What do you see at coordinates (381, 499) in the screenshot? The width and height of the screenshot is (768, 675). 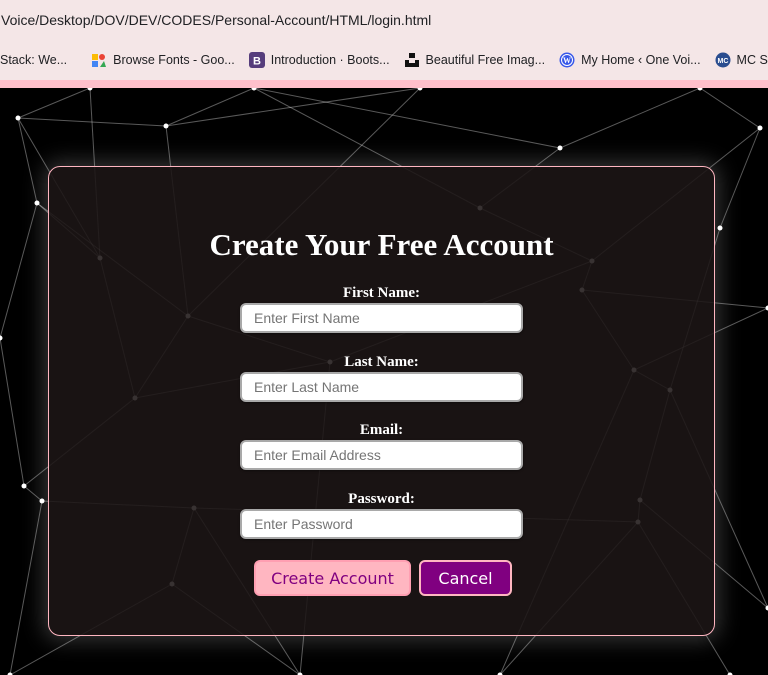 I see `password-label: Password:` at bounding box center [381, 499].